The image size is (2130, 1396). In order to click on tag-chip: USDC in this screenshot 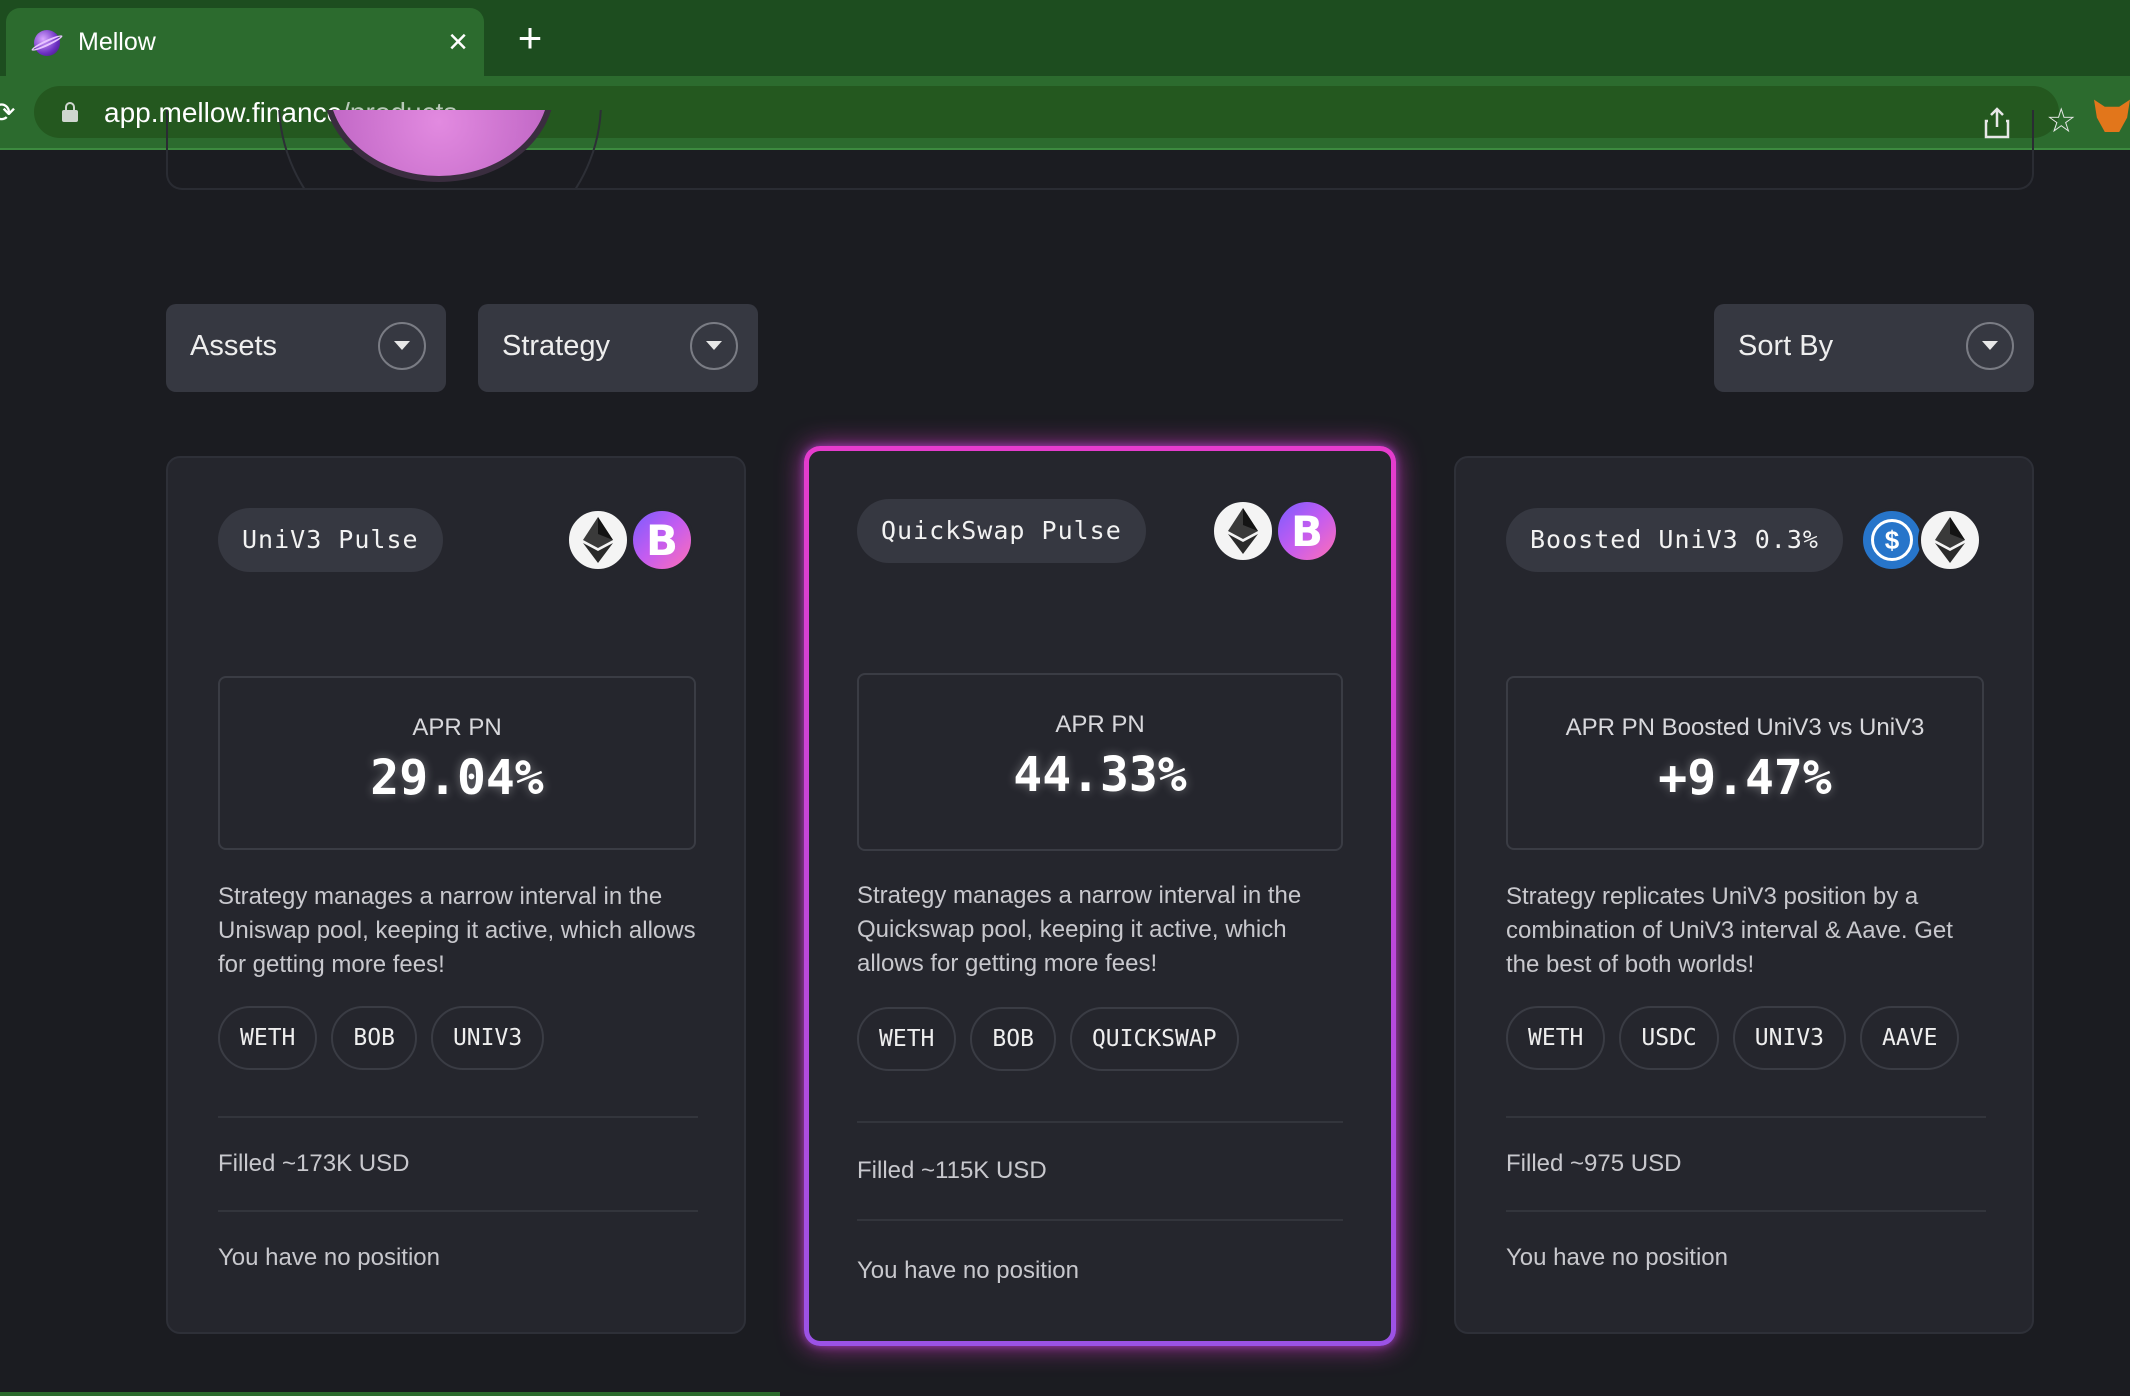, I will do `click(1669, 1038)`.